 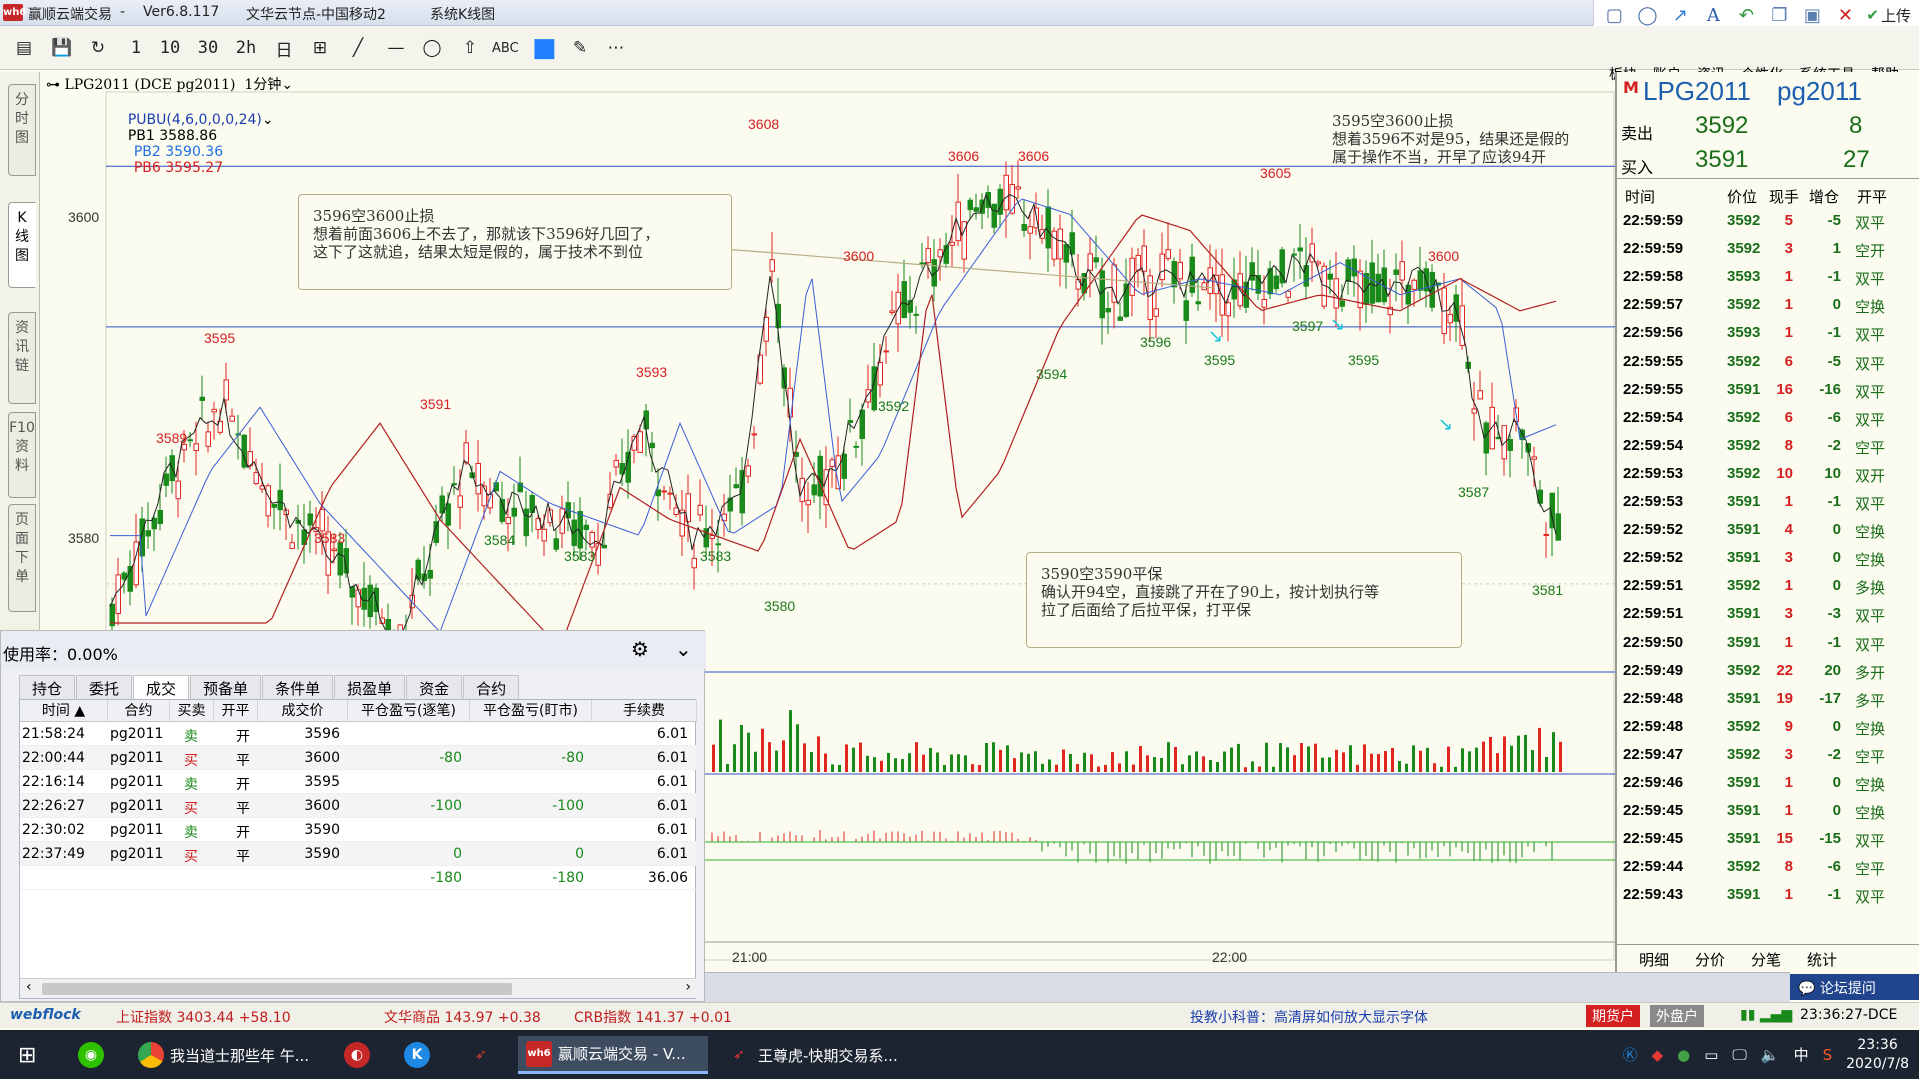 What do you see at coordinates (284, 48) in the screenshot?
I see `period-day-button: 日` at bounding box center [284, 48].